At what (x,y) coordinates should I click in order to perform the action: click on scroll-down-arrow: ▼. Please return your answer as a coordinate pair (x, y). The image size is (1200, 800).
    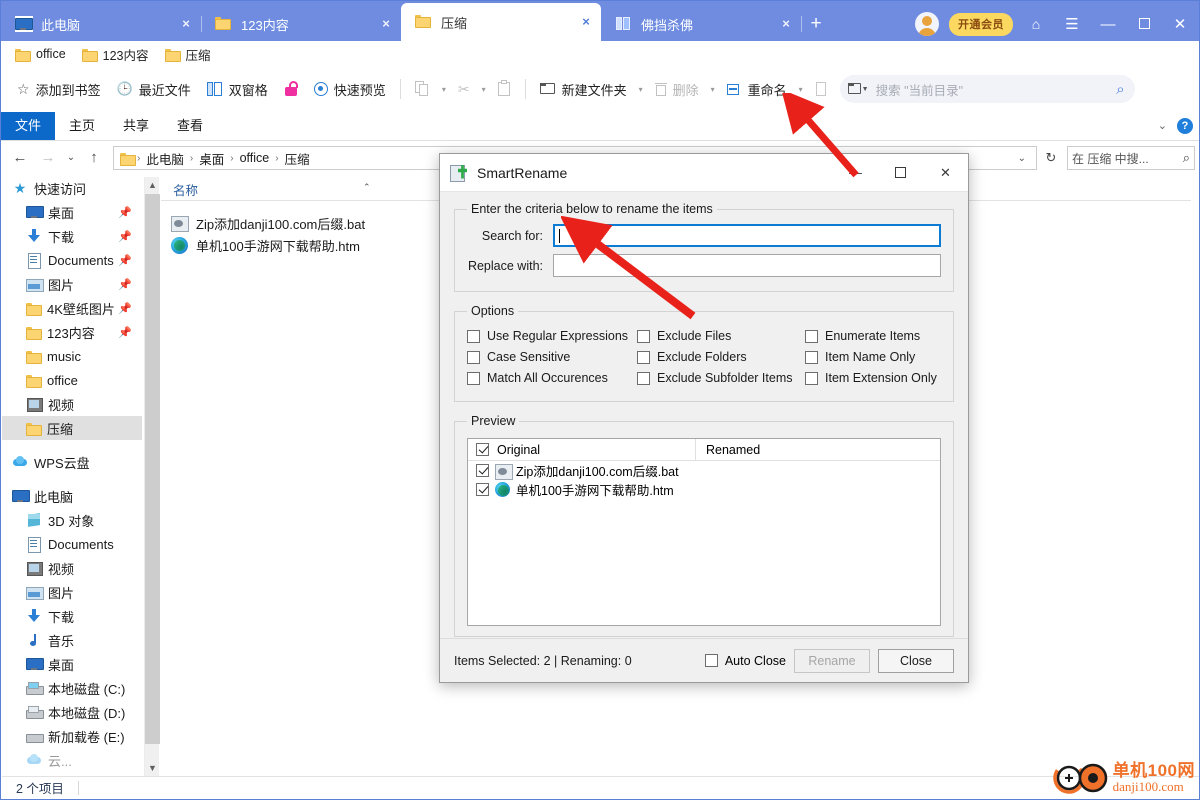
    Looking at the image, I should click on (152, 768).